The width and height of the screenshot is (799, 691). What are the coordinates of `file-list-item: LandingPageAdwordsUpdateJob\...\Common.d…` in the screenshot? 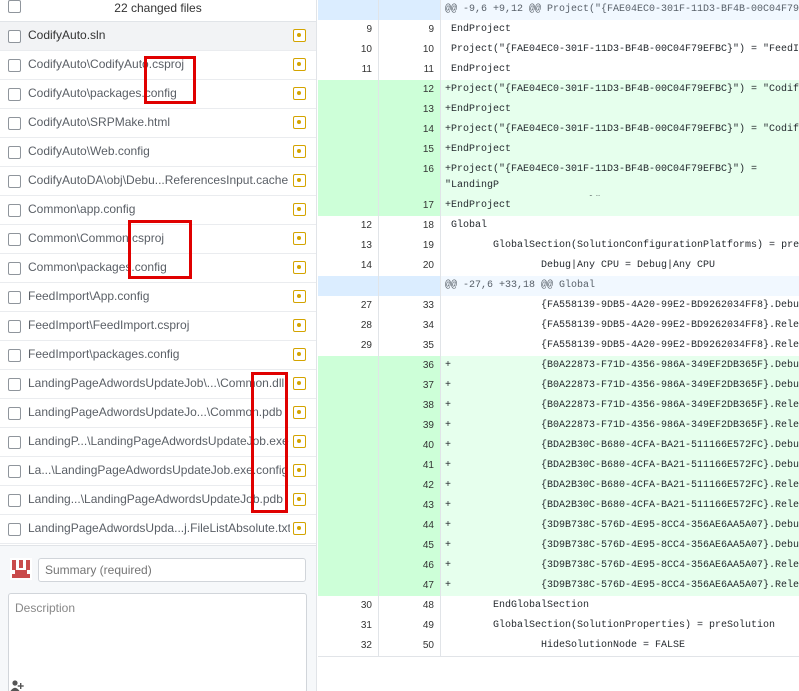 It's located at (158, 384).